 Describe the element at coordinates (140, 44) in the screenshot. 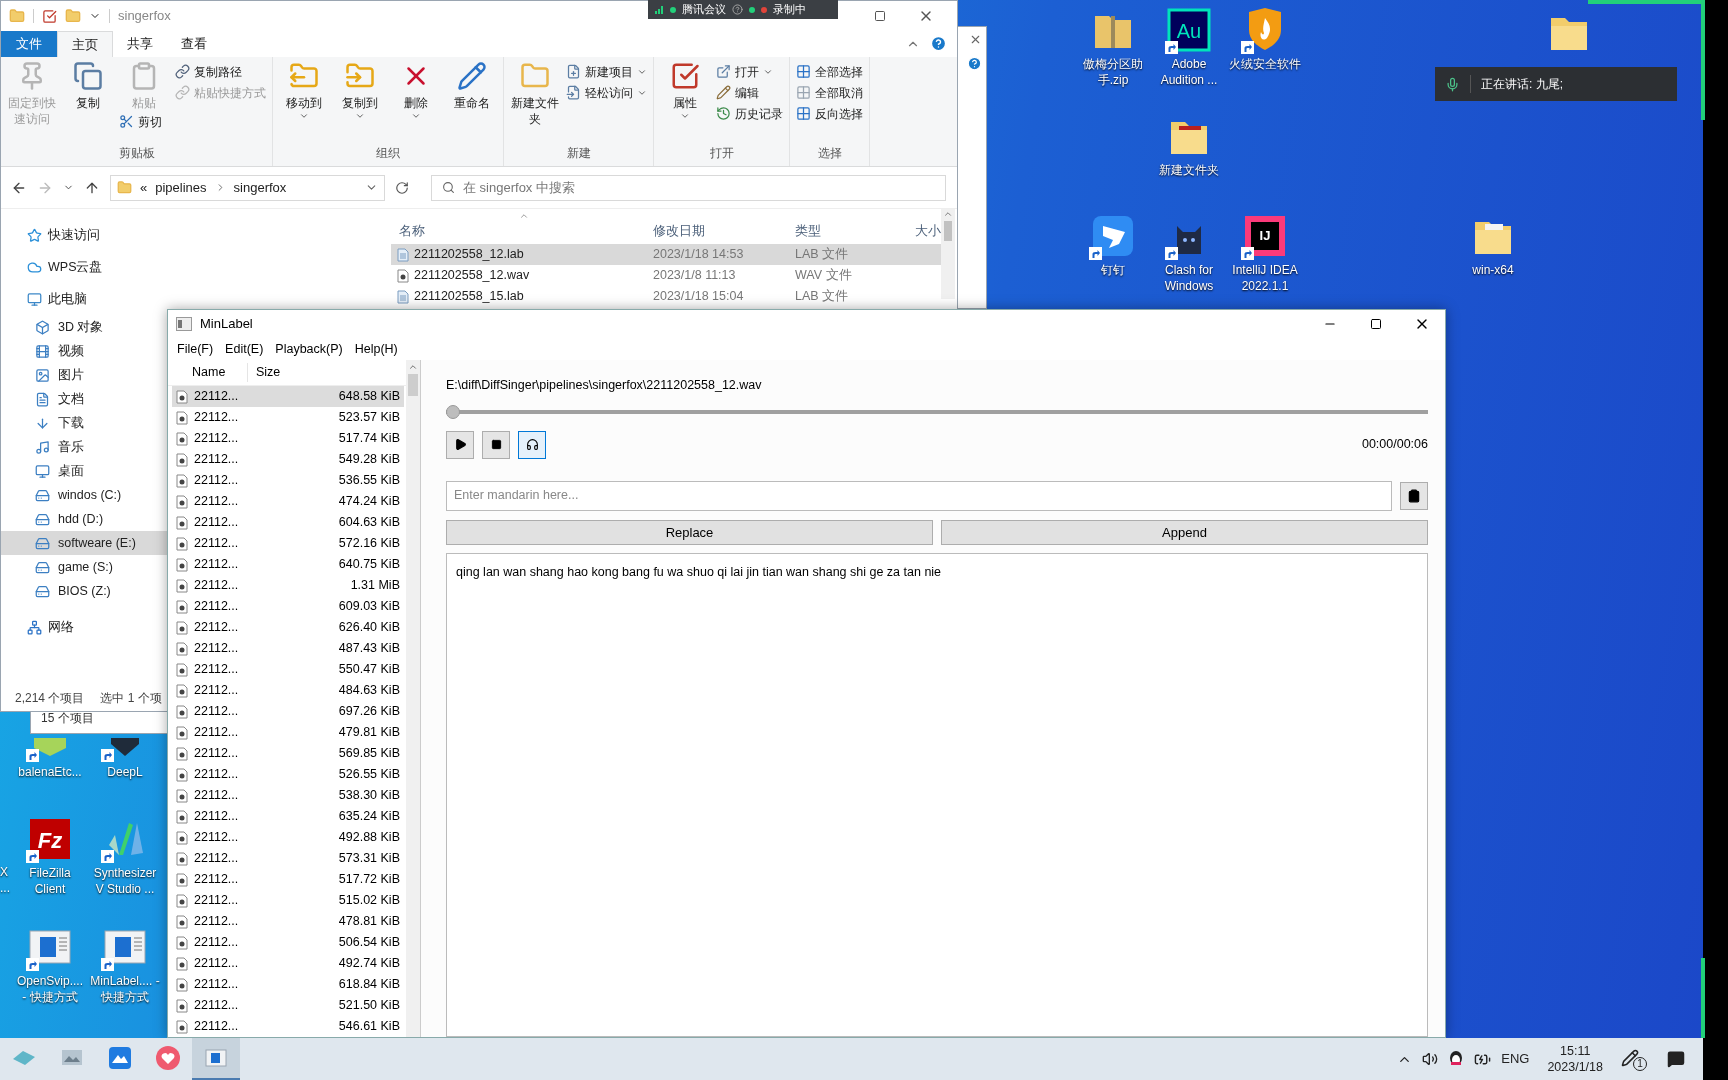

I see `ribbon-tab: 共享` at that location.